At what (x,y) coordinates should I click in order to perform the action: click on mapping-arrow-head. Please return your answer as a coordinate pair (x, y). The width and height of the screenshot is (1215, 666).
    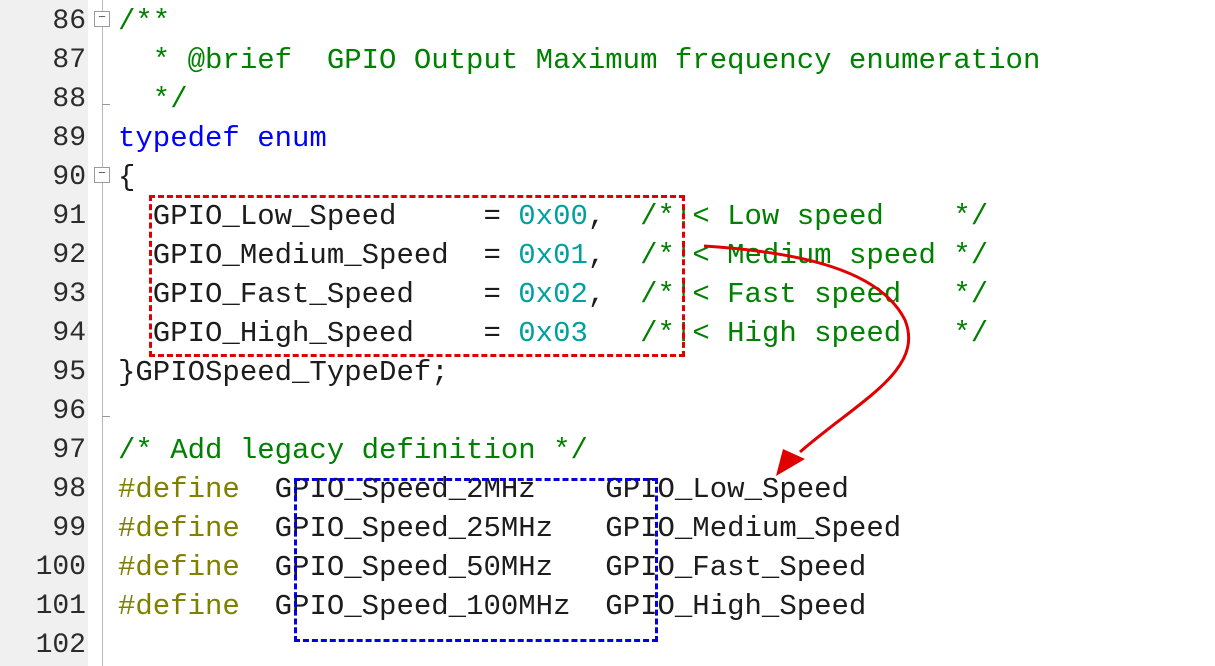
    Looking at the image, I should click on (790, 462).